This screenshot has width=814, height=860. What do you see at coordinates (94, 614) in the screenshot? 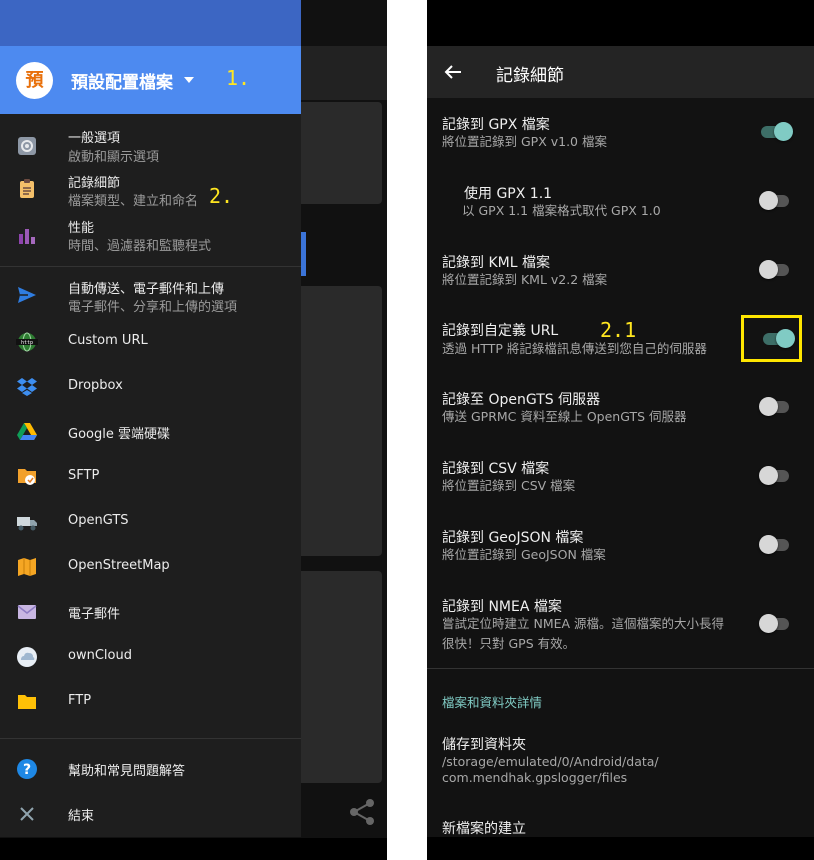
I see `nav-item-title: 電子郵件` at bounding box center [94, 614].